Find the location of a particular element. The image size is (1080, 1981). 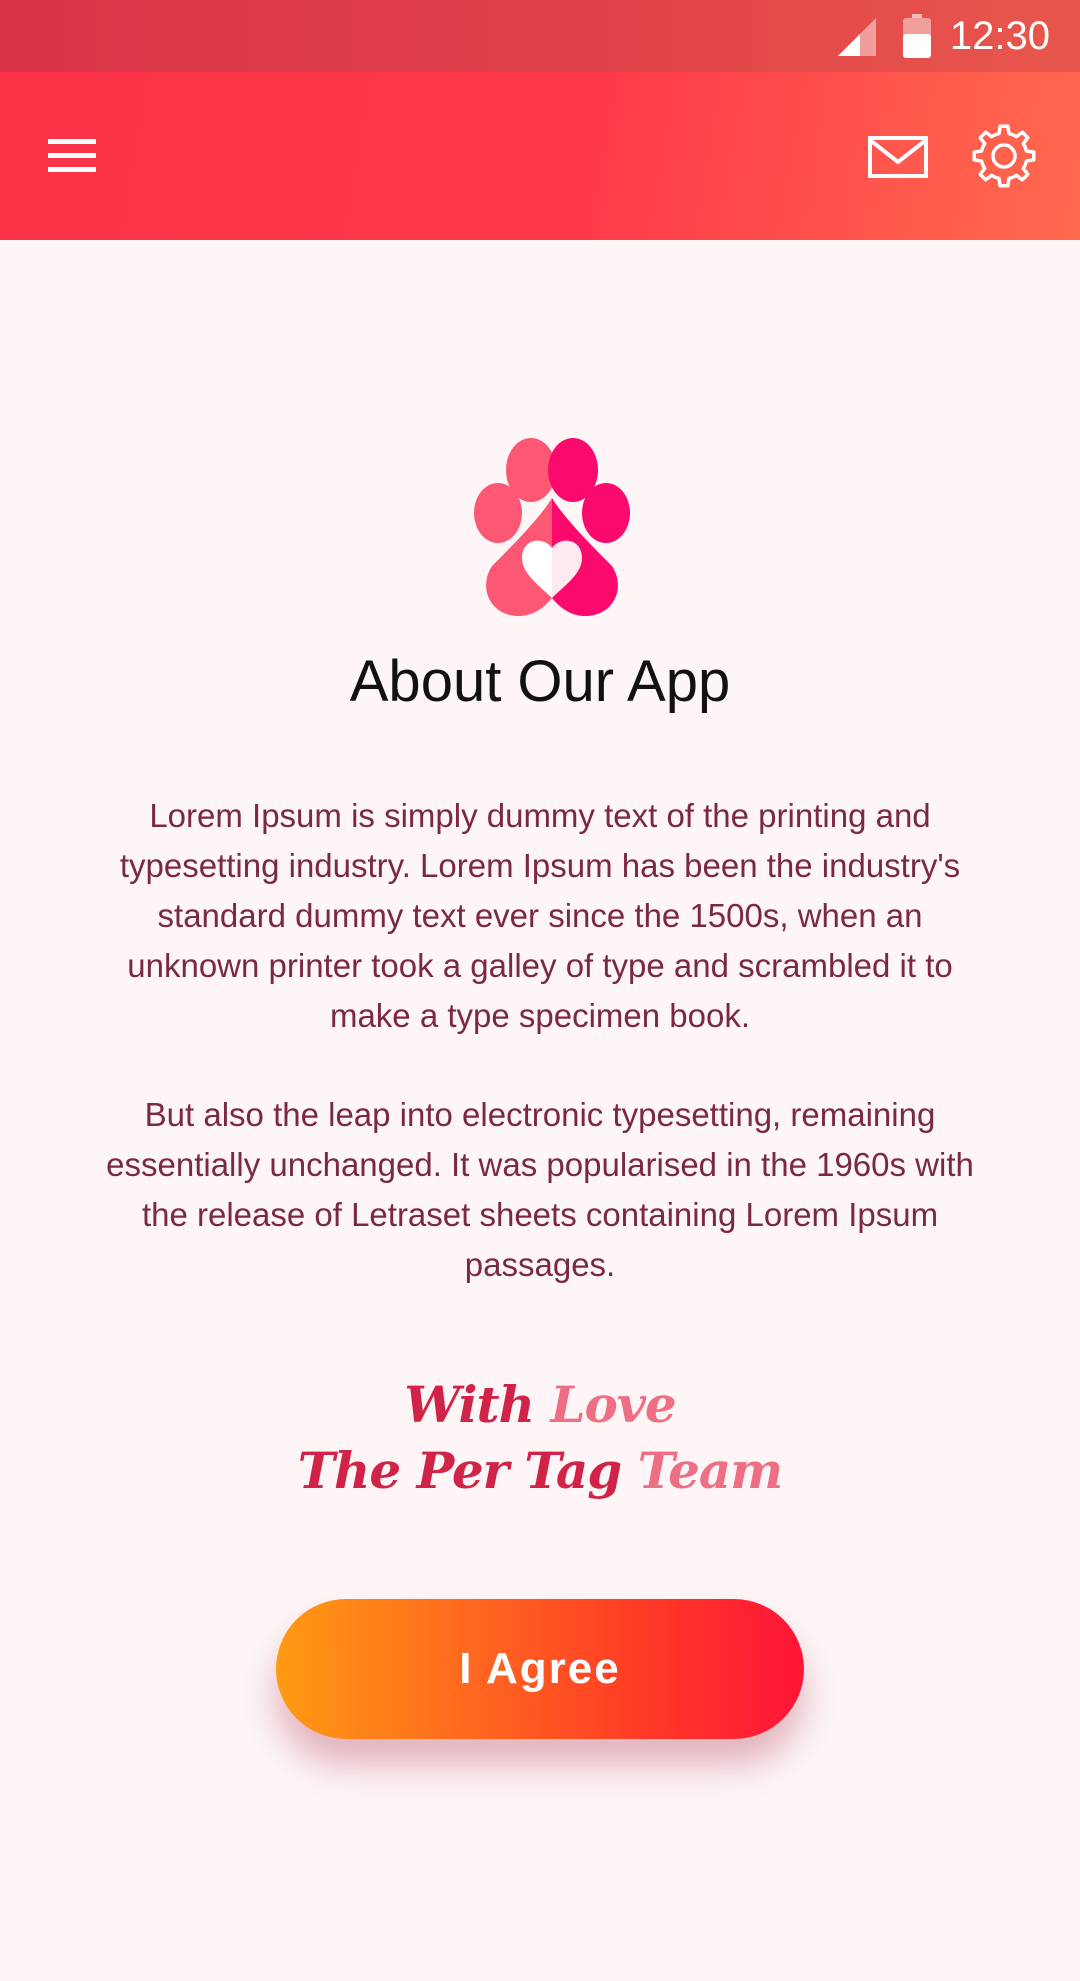

signal-icon is located at coordinates (857, 37).